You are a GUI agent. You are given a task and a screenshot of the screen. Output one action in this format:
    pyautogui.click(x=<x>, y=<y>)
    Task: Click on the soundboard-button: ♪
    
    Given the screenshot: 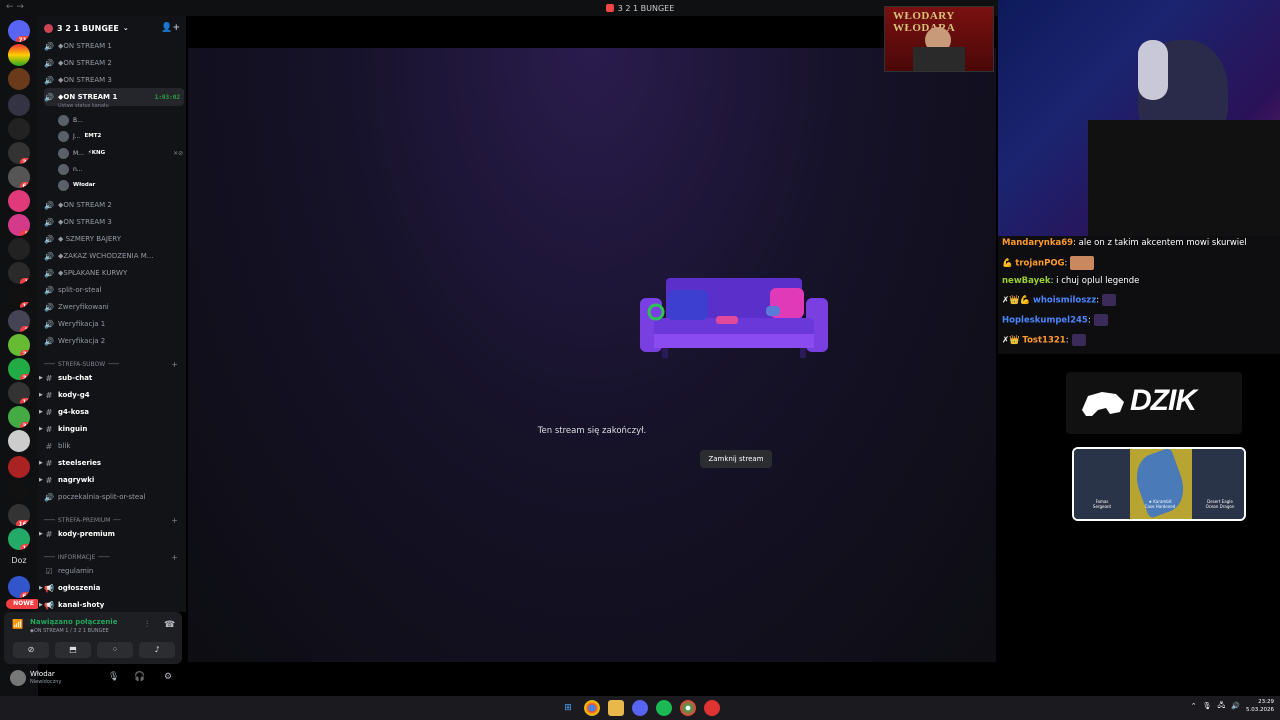 What is the action you would take?
    pyautogui.click(x=157, y=650)
    